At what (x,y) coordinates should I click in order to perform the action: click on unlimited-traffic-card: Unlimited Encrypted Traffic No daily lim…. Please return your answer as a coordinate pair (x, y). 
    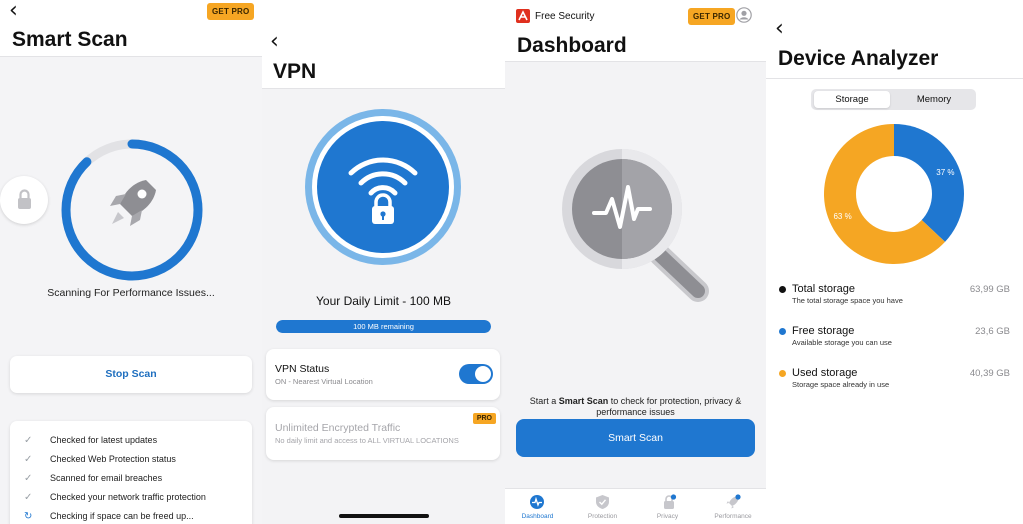
    Looking at the image, I should click on (383, 433).